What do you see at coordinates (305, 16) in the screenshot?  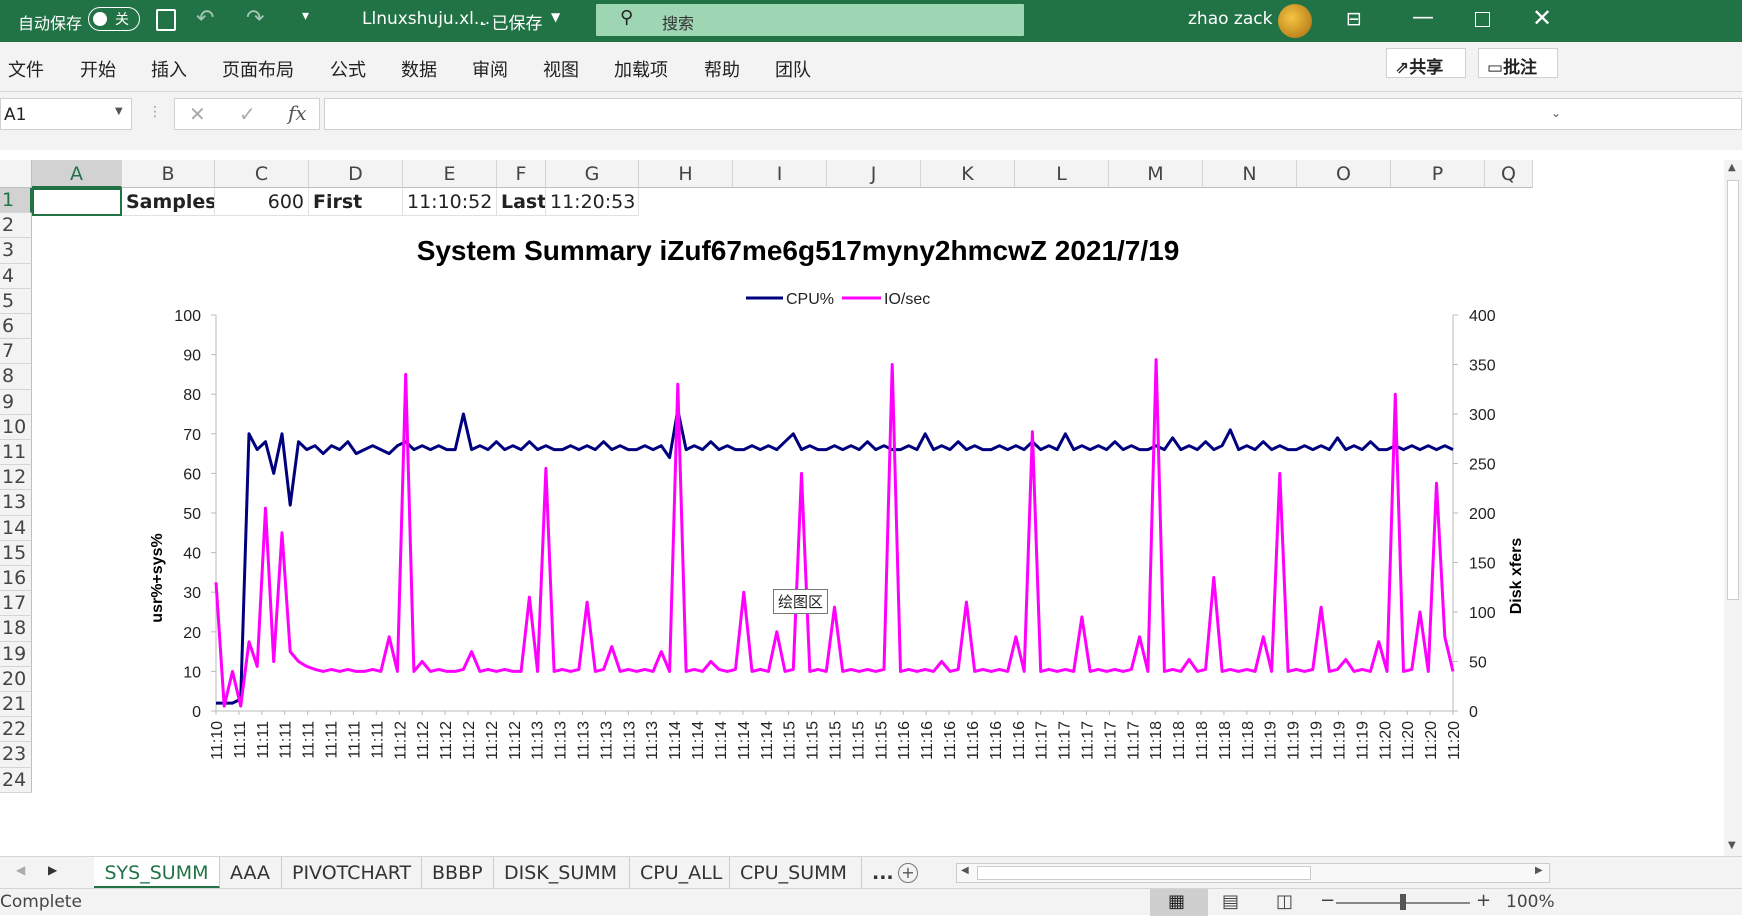 I see `customize-qat-icon: ▾` at bounding box center [305, 16].